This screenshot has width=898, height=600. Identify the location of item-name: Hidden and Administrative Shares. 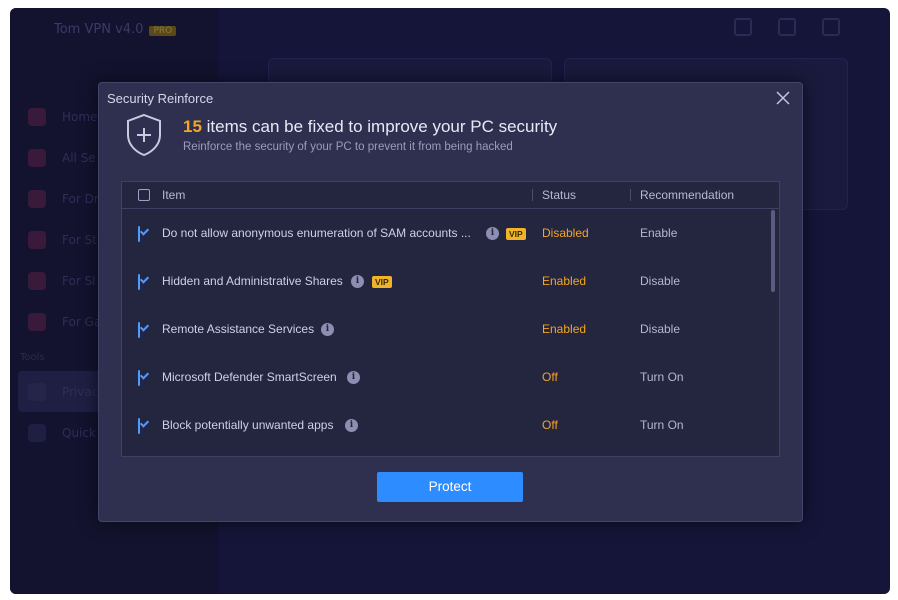
(252, 281).